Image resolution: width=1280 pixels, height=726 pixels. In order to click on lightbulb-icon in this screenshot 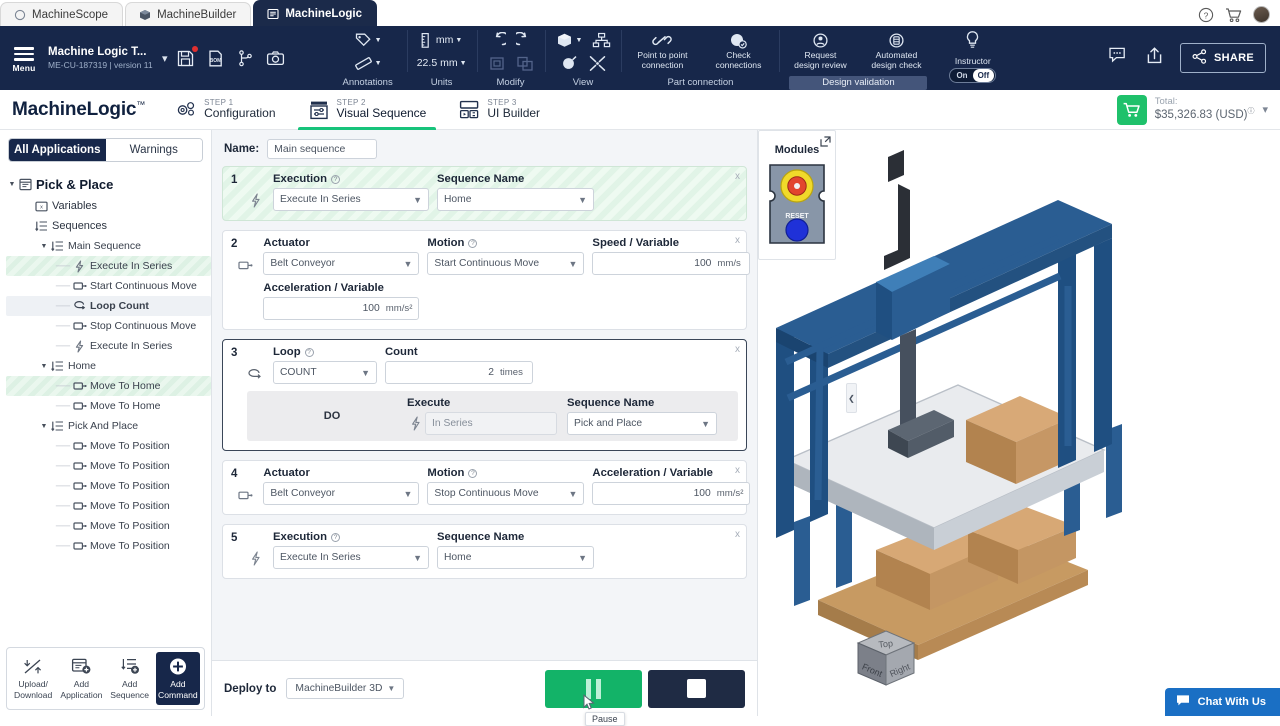, I will do `click(972, 42)`.